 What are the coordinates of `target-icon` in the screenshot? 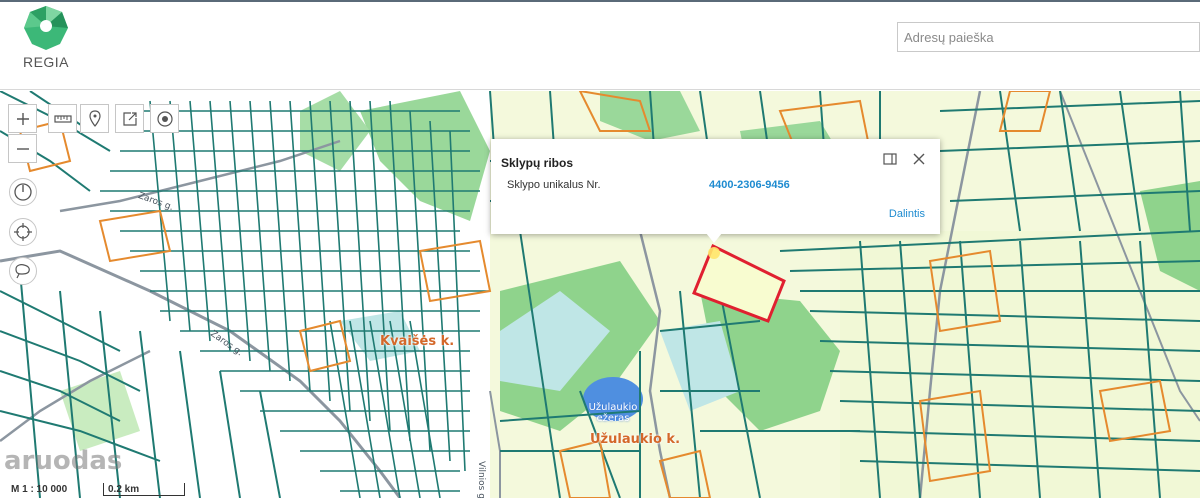 It's located at (164, 118).